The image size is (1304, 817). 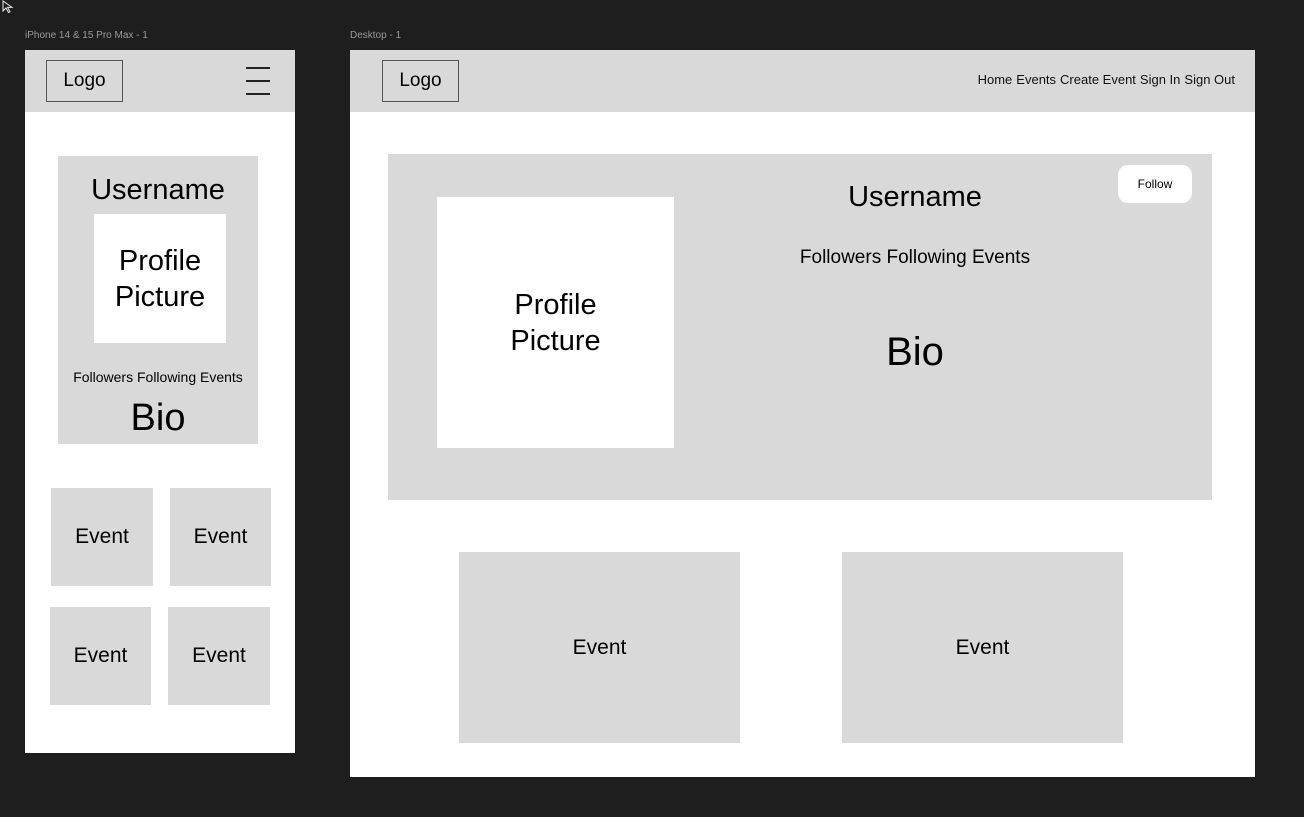 I want to click on mobile-username: Username, so click(x=158, y=189).